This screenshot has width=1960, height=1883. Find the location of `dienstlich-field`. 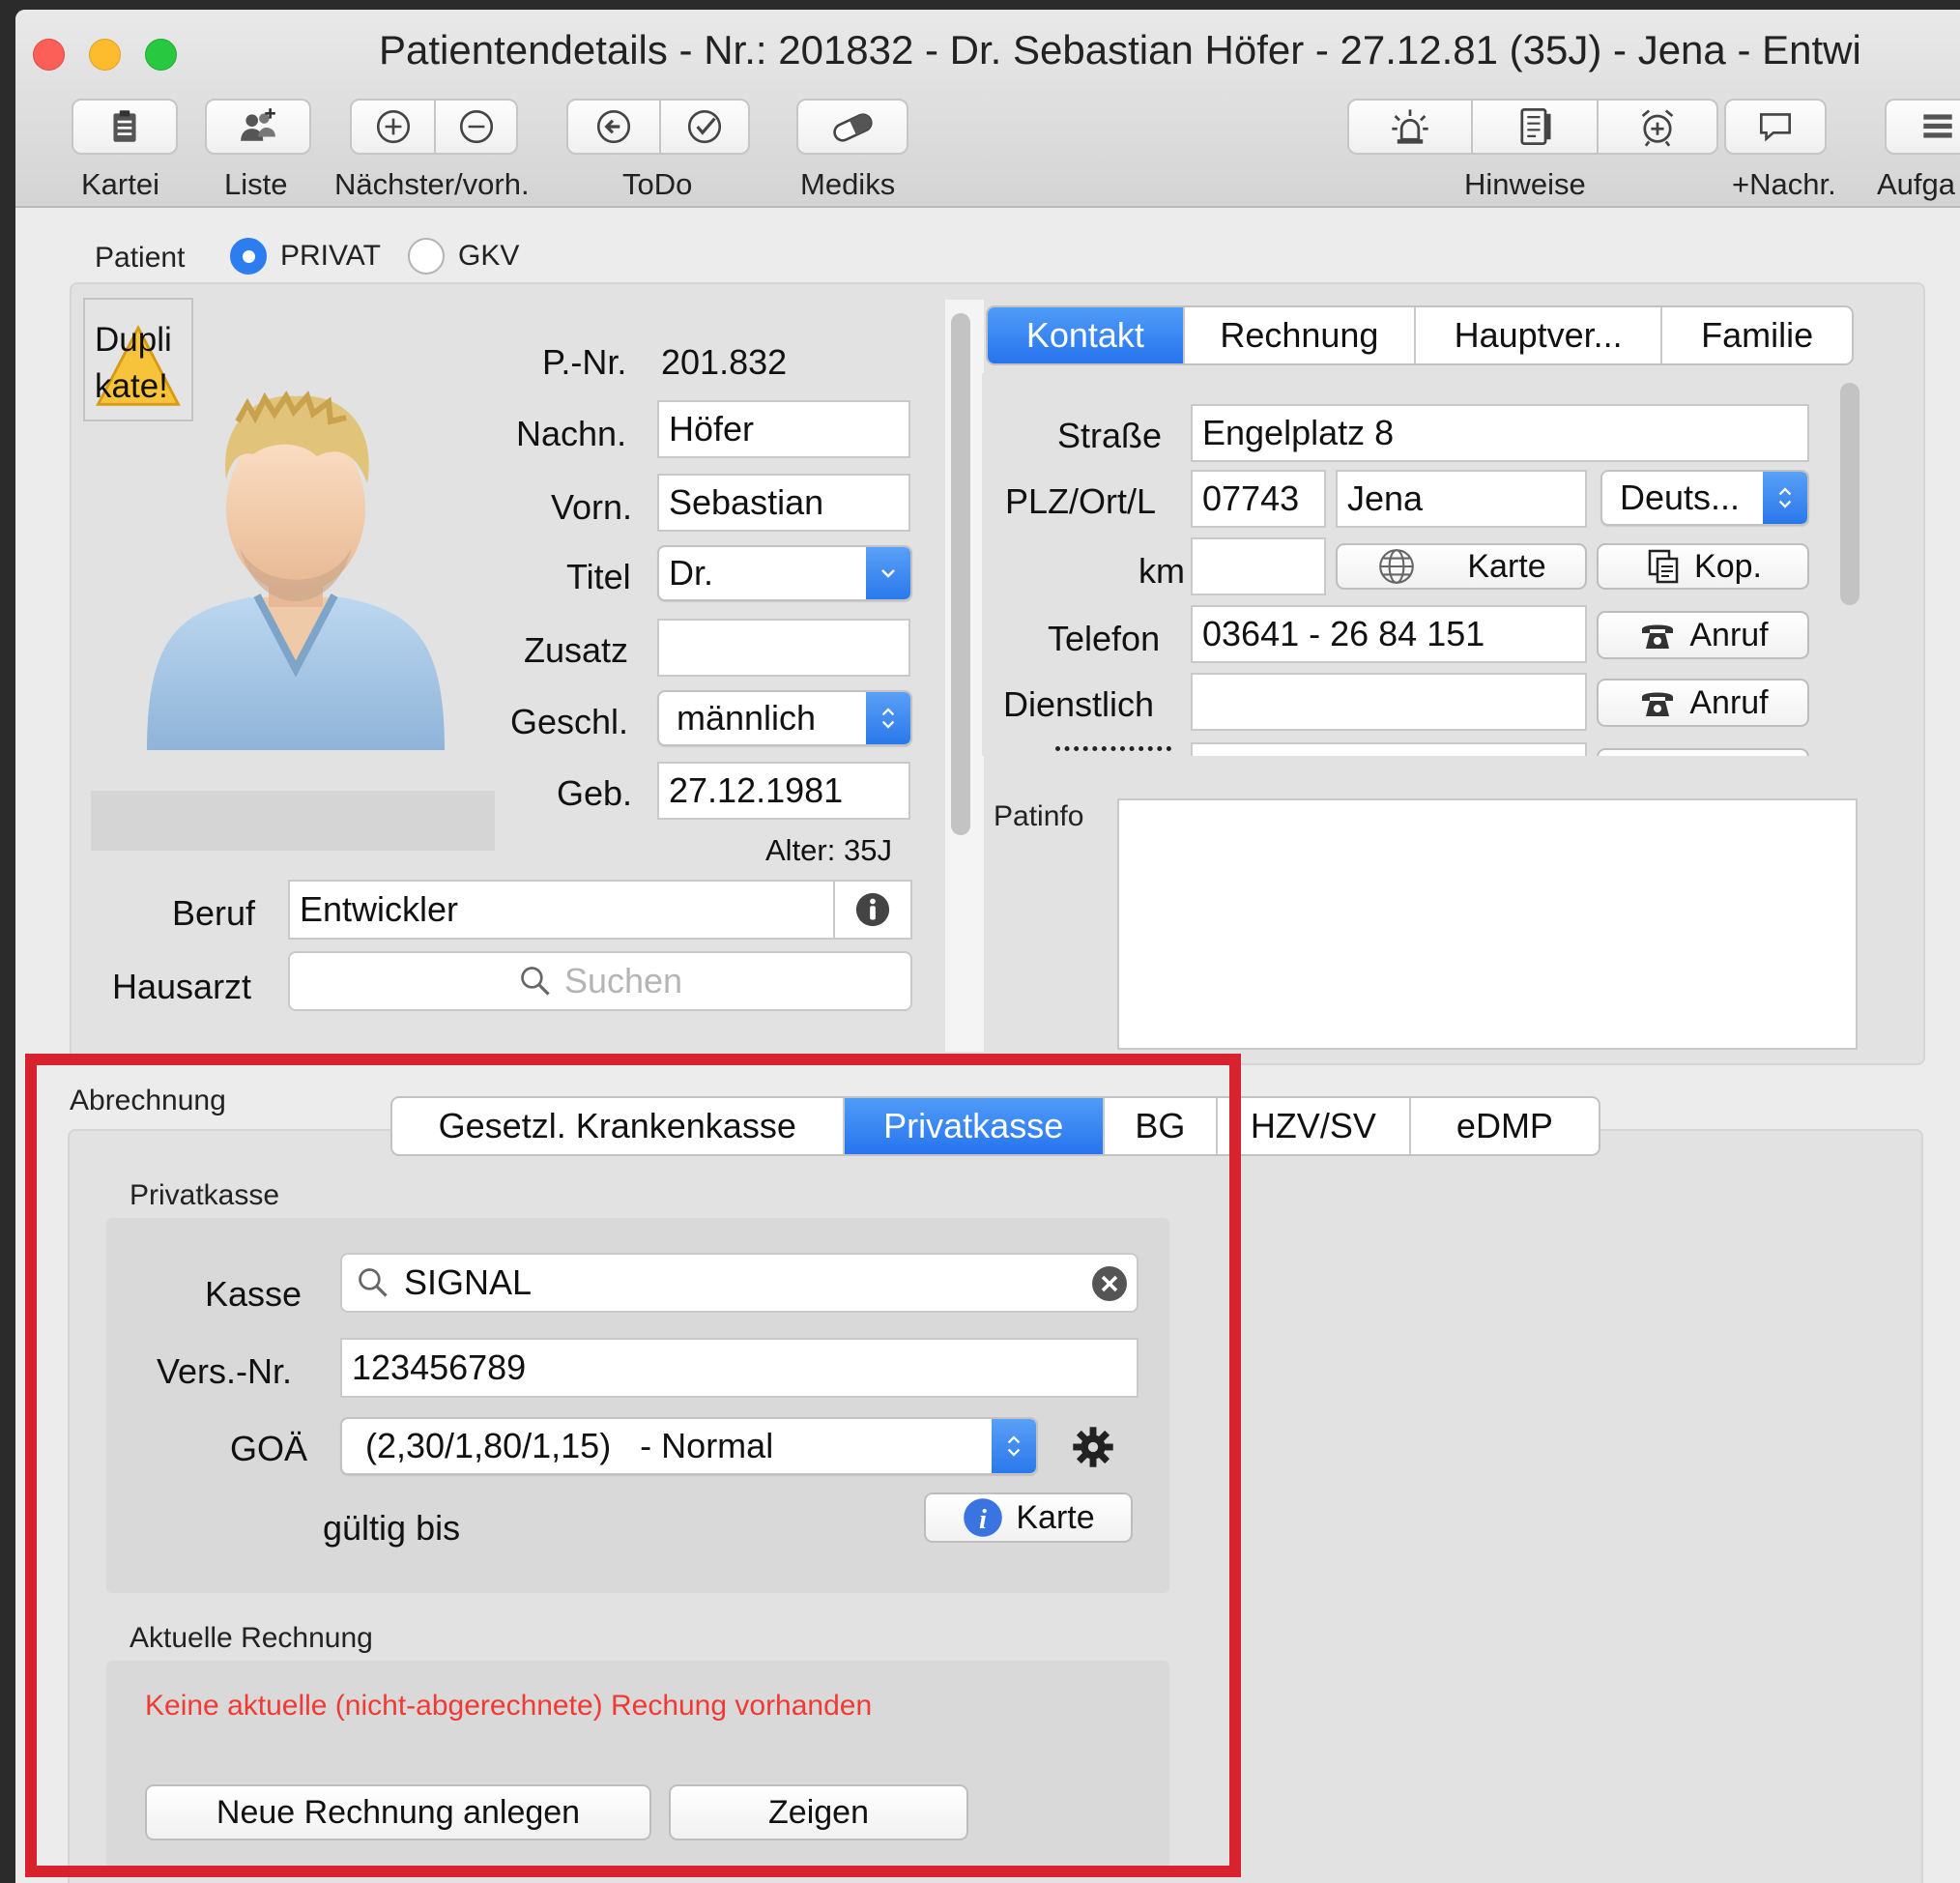

dienstlich-field is located at coordinates (1389, 702).